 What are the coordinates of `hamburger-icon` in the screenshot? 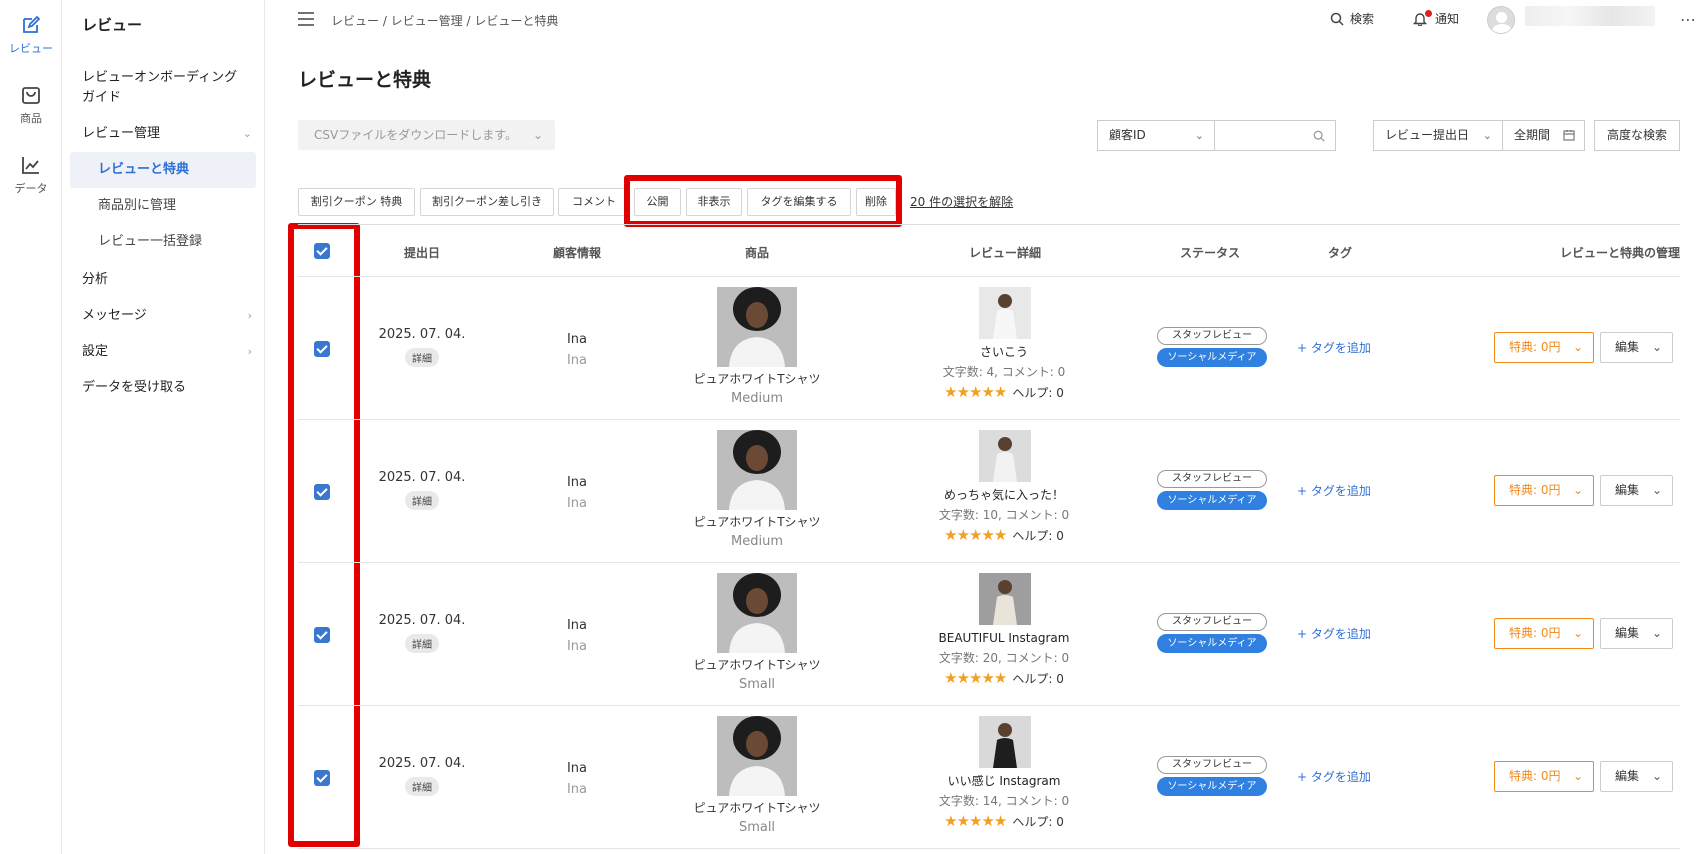 It's located at (306, 19).